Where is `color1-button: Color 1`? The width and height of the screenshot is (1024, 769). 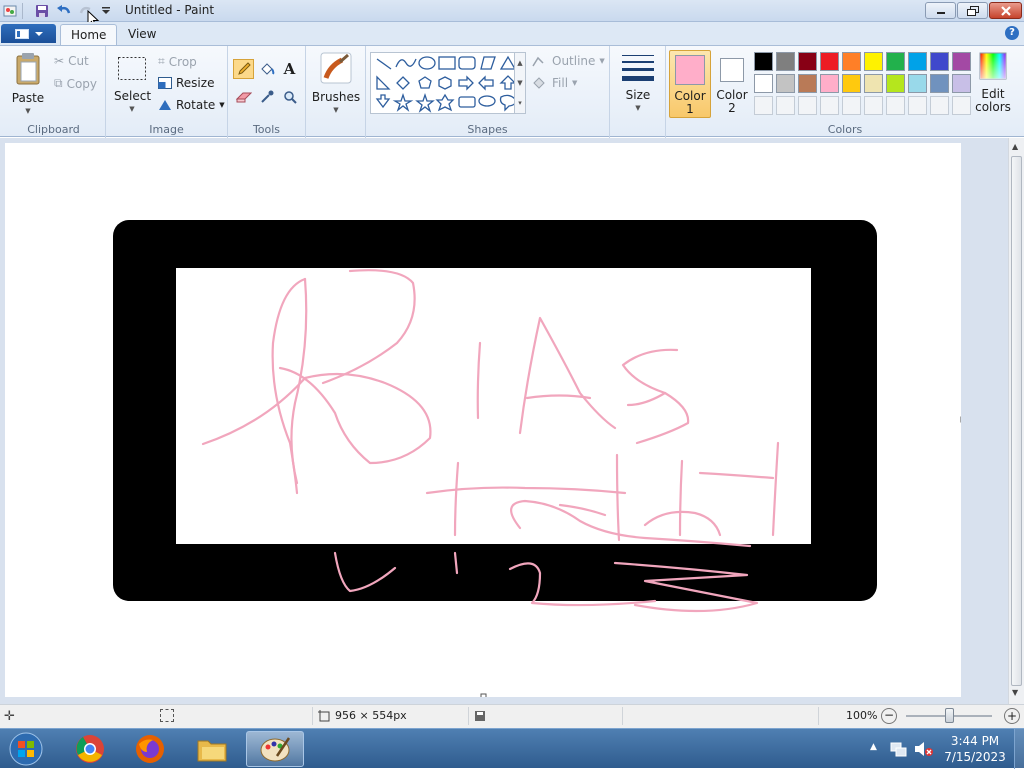
color1-button: Color 1 is located at coordinates (690, 84).